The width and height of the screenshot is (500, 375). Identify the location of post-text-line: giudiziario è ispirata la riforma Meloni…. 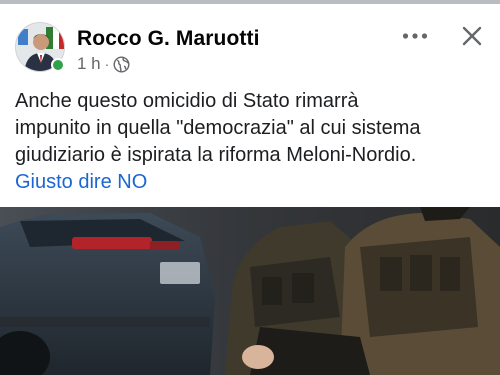
(216, 155).